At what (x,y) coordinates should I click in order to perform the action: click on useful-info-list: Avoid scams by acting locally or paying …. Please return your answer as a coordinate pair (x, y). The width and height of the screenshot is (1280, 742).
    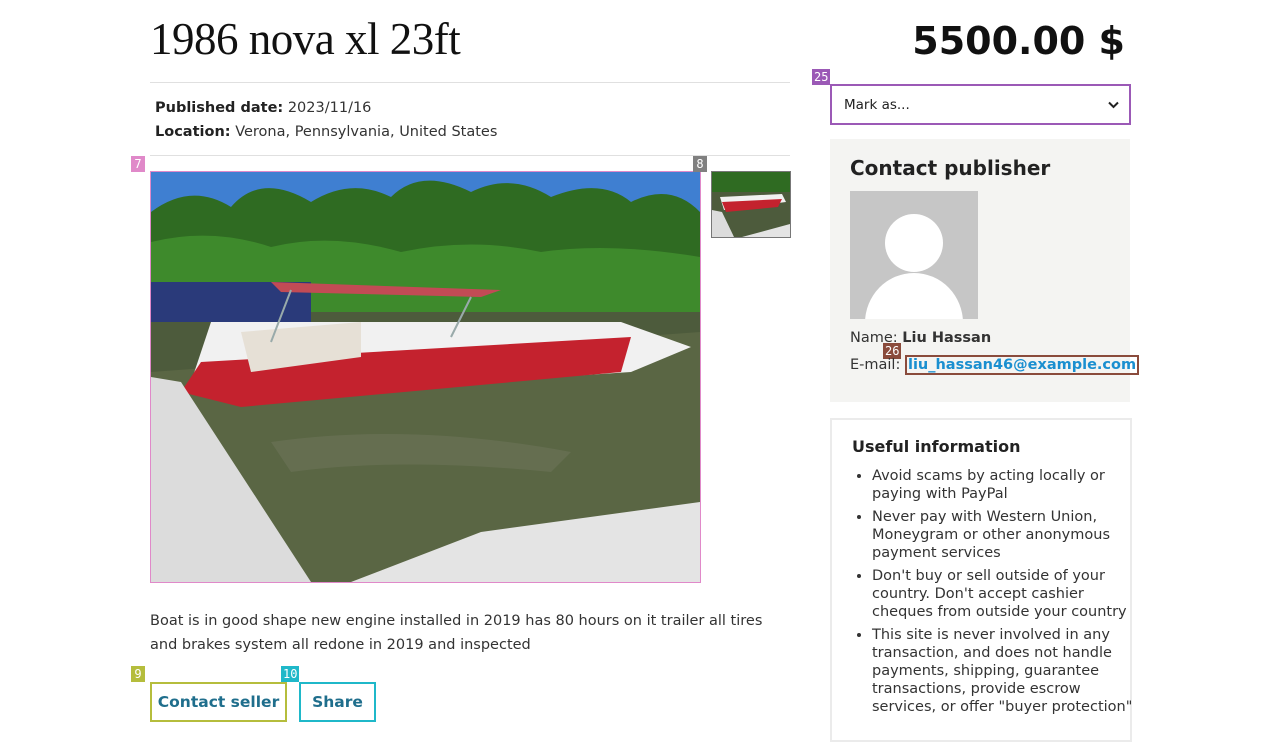
    Looking at the image, I should click on (993, 594).